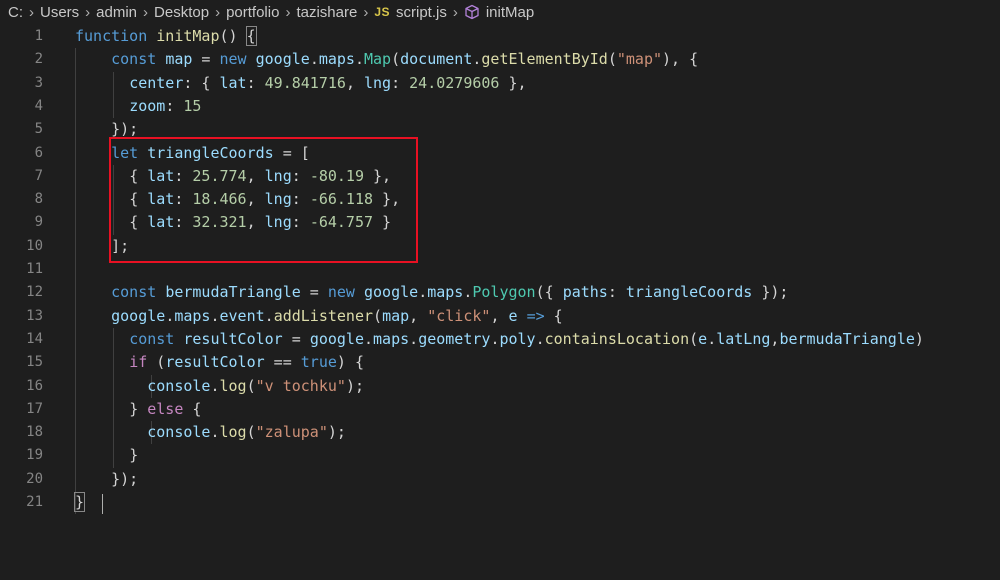 The height and width of the screenshot is (580, 1000). What do you see at coordinates (252, 12) in the screenshot?
I see `breadcrumb-item-portfolio: portfolio` at bounding box center [252, 12].